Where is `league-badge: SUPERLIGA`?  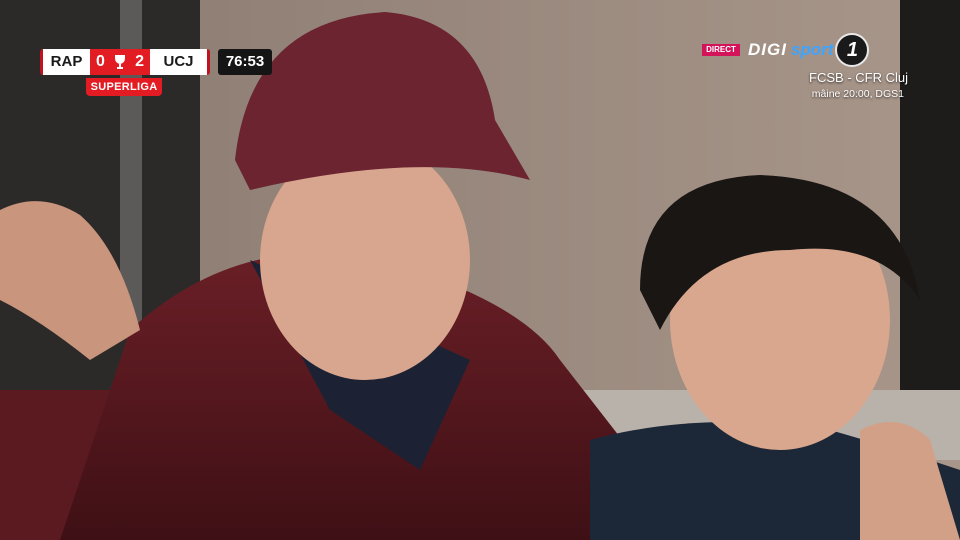
league-badge: SUPERLIGA is located at coordinates (124, 87).